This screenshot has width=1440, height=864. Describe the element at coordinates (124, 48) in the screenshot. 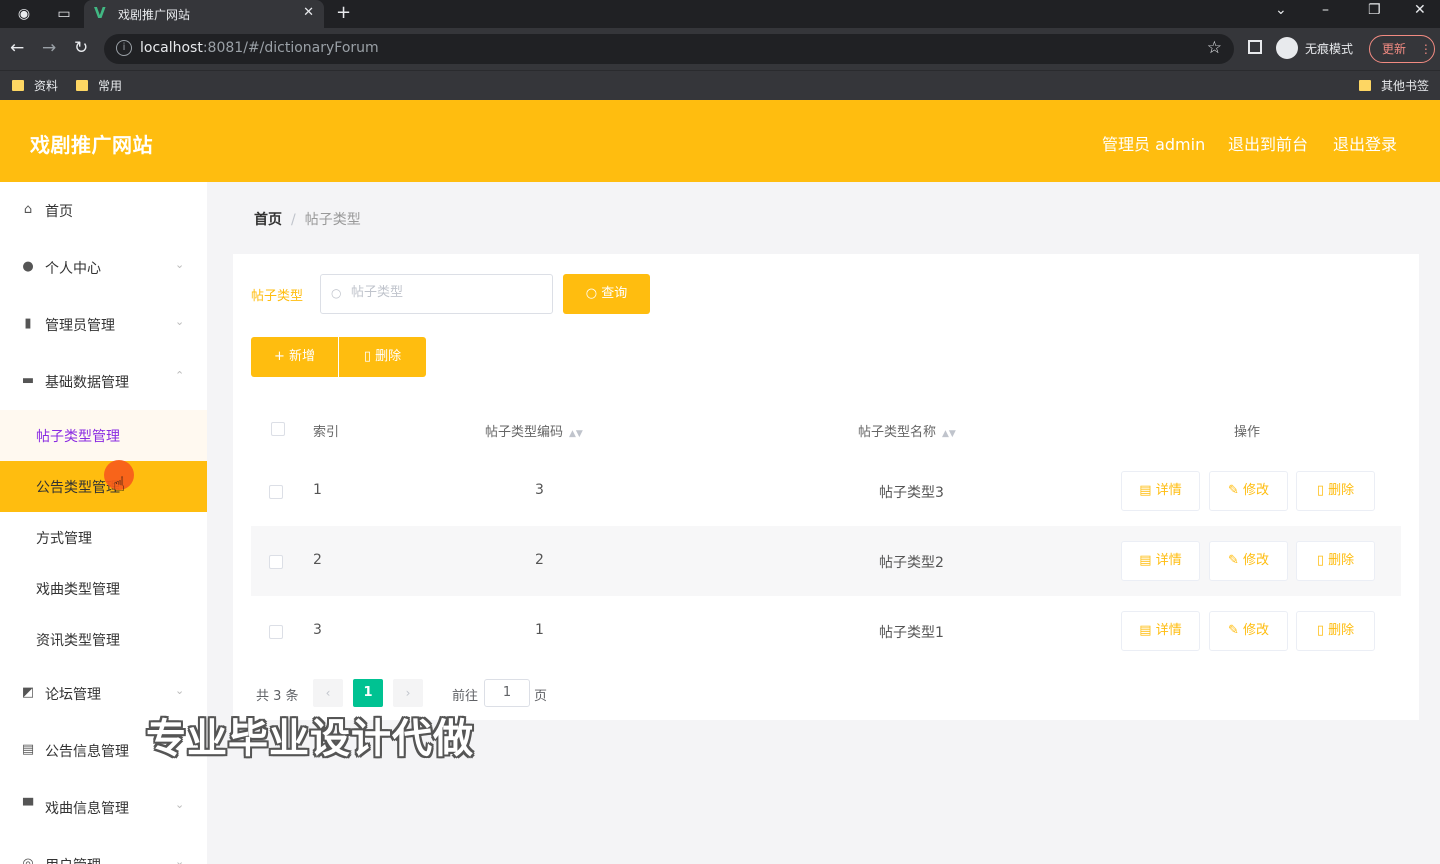

I see `site-info-icon: i` at that location.